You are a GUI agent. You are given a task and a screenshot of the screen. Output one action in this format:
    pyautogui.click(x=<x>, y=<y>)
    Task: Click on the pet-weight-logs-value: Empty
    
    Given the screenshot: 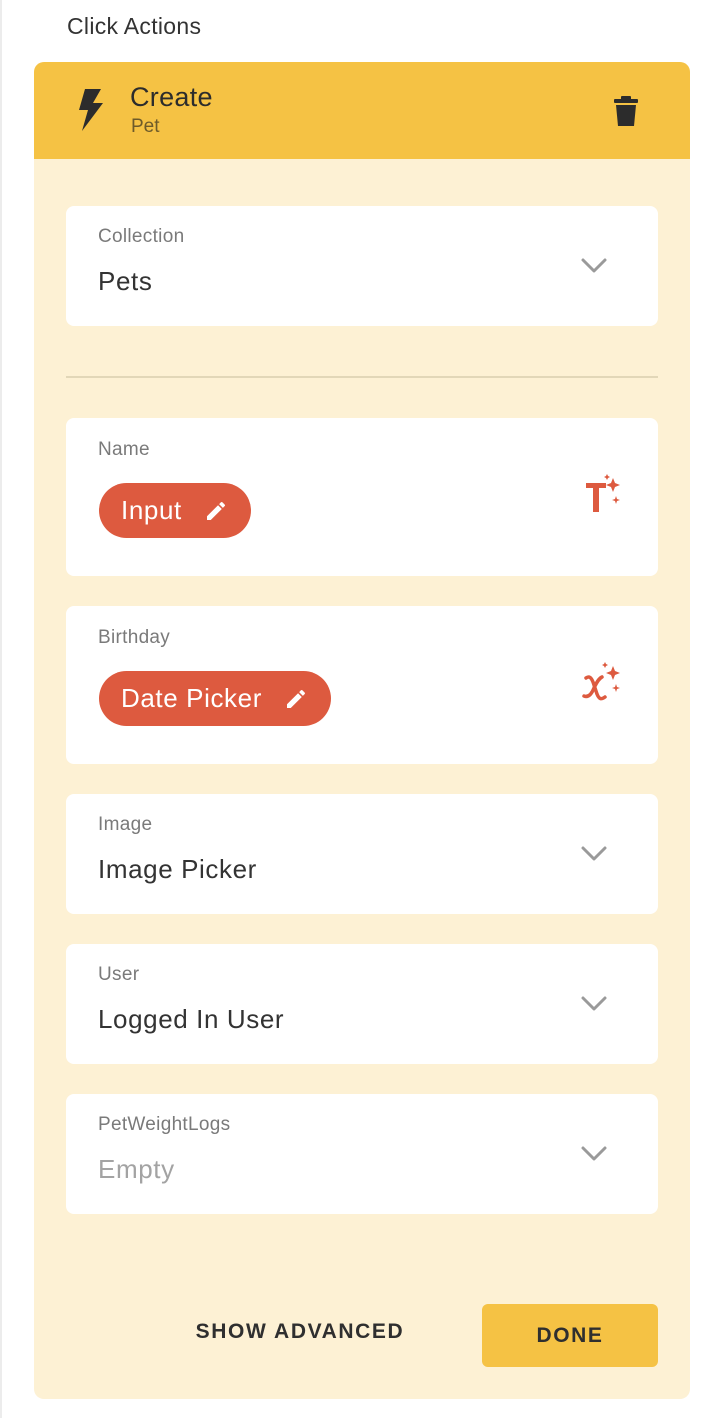 What is the action you would take?
    pyautogui.click(x=136, y=1169)
    